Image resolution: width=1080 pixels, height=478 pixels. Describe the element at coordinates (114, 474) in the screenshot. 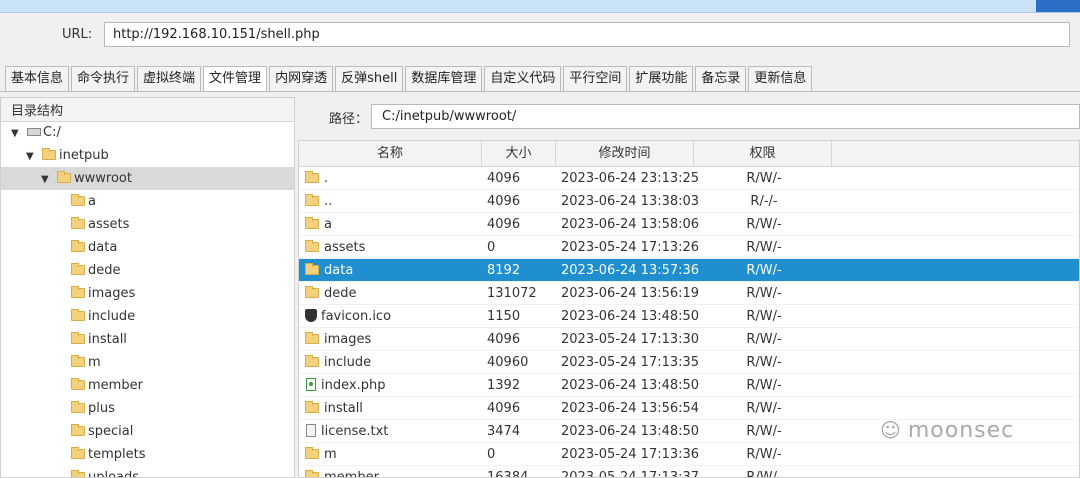

I see `tree-item-label: uploads` at that location.